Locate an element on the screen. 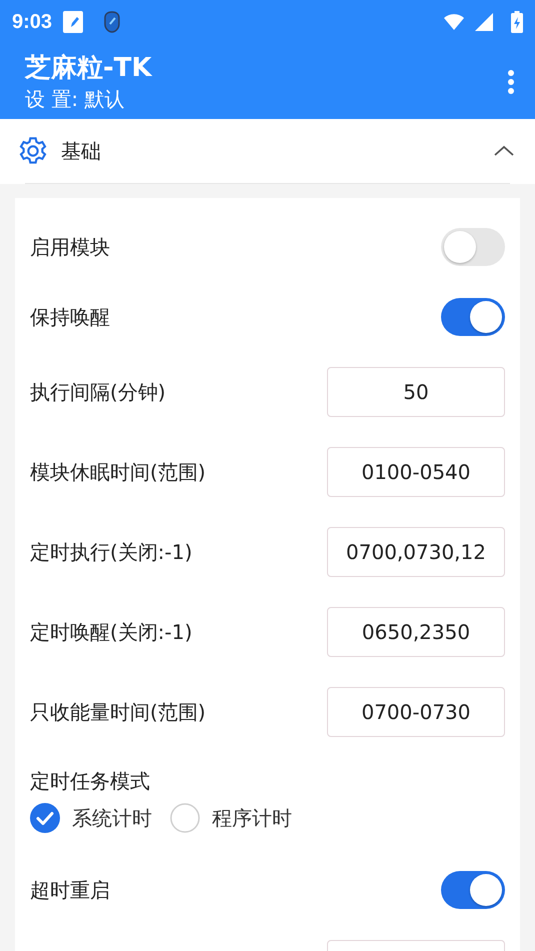  shield-icon is located at coordinates (112, 22).